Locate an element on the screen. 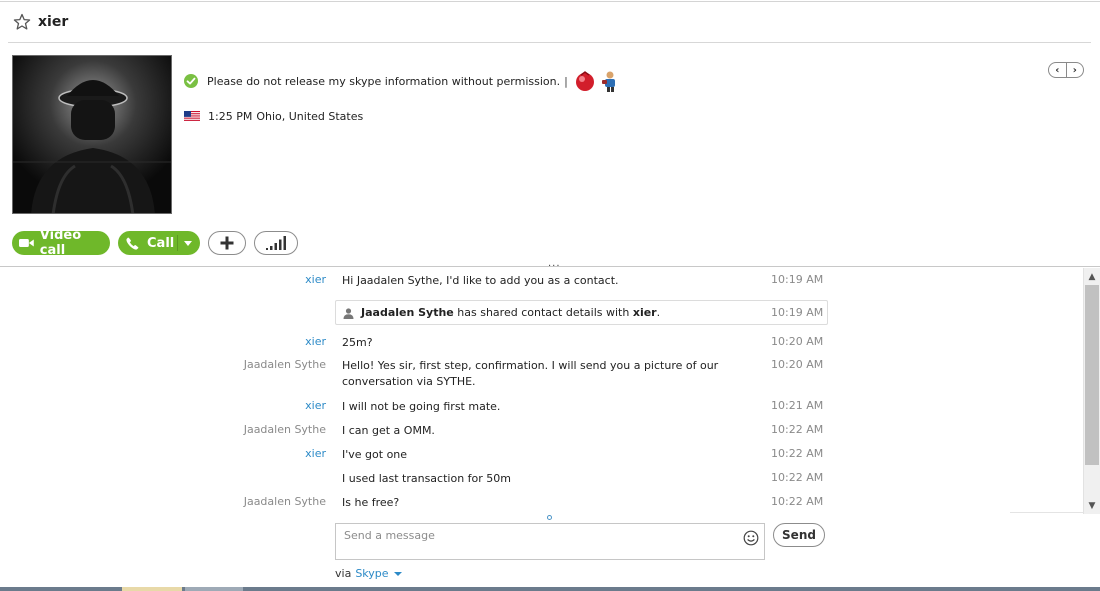 The image size is (1100, 591). add-people-button is located at coordinates (227, 243).